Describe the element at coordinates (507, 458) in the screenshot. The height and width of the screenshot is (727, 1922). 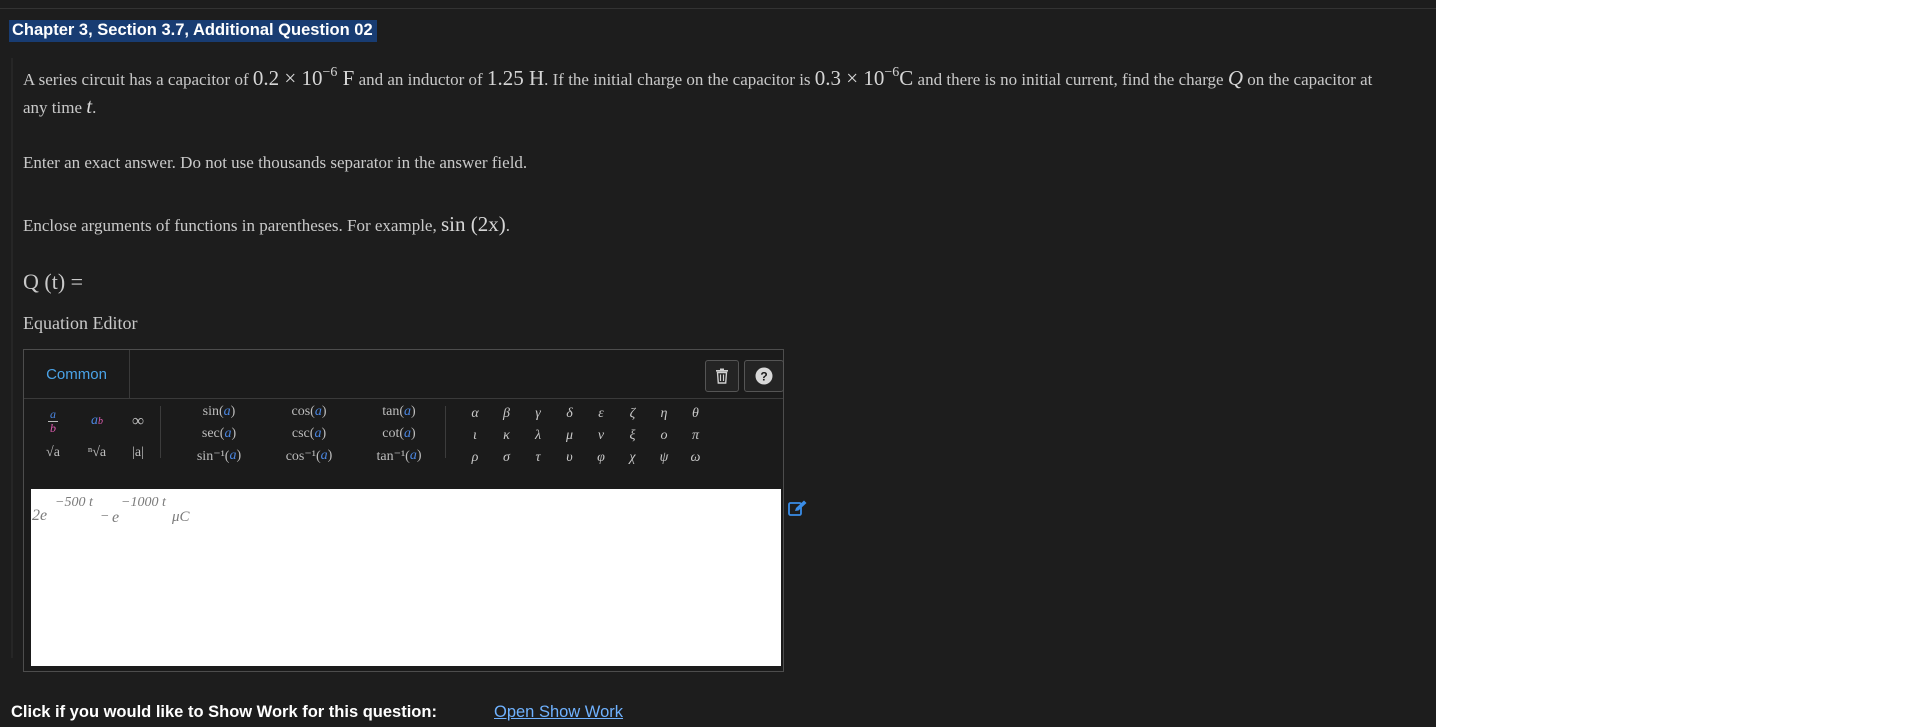
I see `greek-symbol-button: σ` at that location.